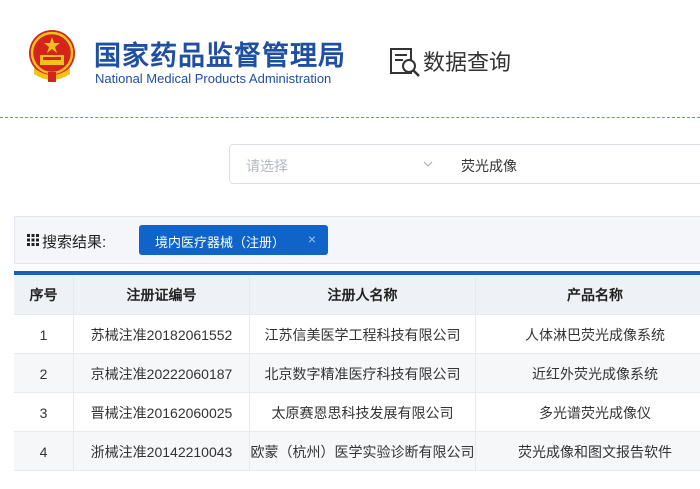  What do you see at coordinates (162, 373) in the screenshot?
I see `cell-reg-no: 京械注准20222060187` at bounding box center [162, 373].